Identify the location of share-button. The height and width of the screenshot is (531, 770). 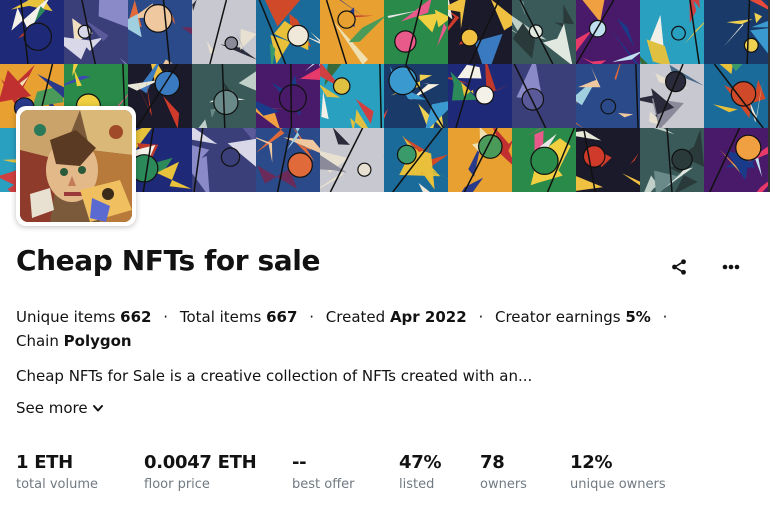
(679, 267).